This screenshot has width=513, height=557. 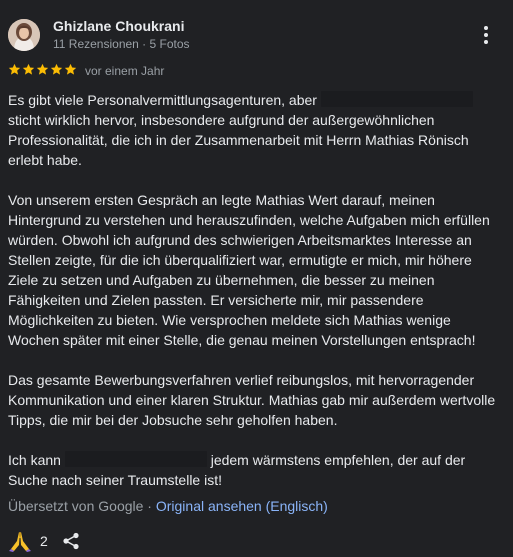 I want to click on view-original-link: Original ansehen (Englisch), so click(x=242, y=506).